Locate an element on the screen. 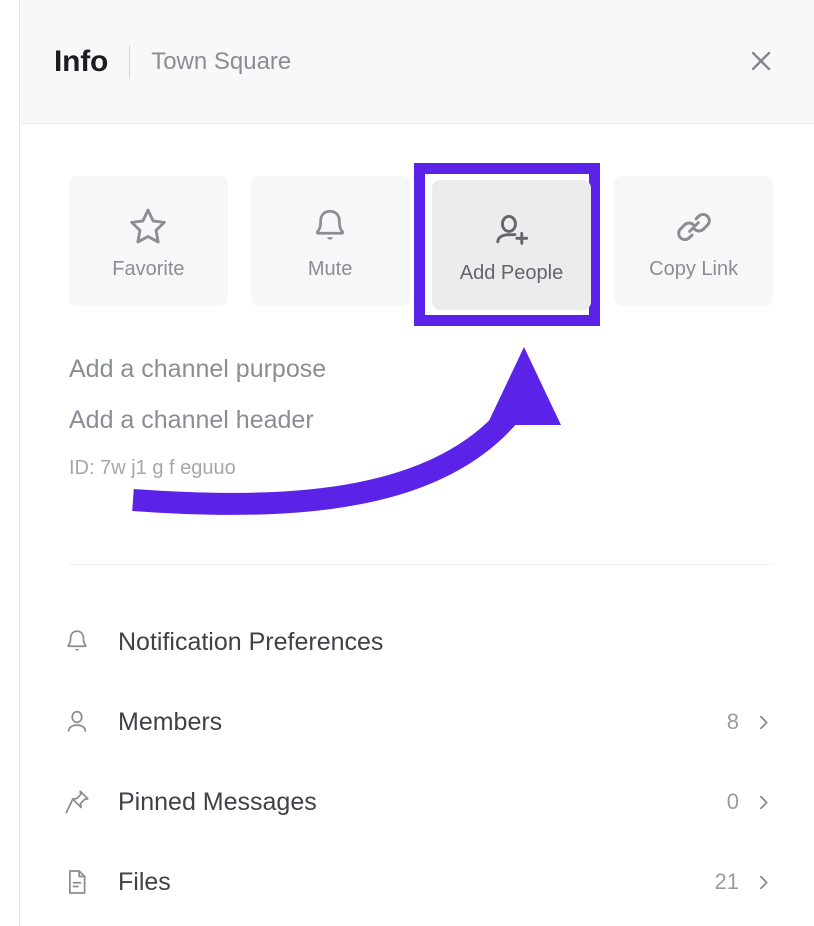  list-item-count: 0 is located at coordinates (732, 801).